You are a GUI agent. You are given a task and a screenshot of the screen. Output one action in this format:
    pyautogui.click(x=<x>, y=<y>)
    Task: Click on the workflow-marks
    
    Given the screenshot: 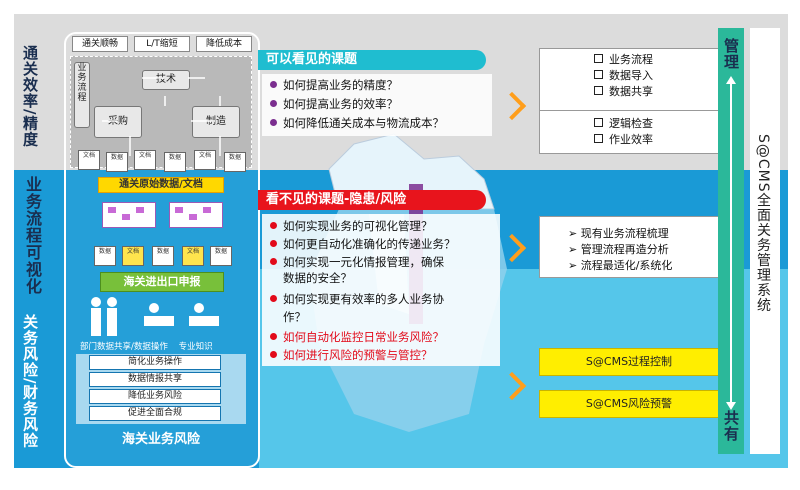 What is the action you would take?
    pyautogui.click(x=159, y=213)
    